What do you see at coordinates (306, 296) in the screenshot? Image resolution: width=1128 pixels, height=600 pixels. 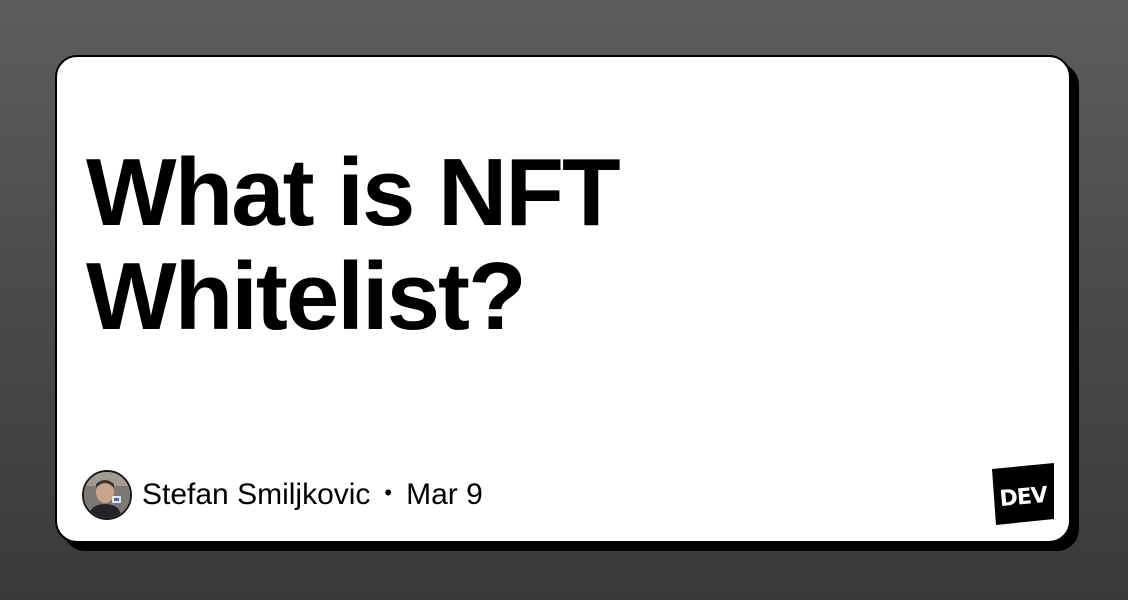 I see `article-title-line-2: Whitelist?` at bounding box center [306, 296].